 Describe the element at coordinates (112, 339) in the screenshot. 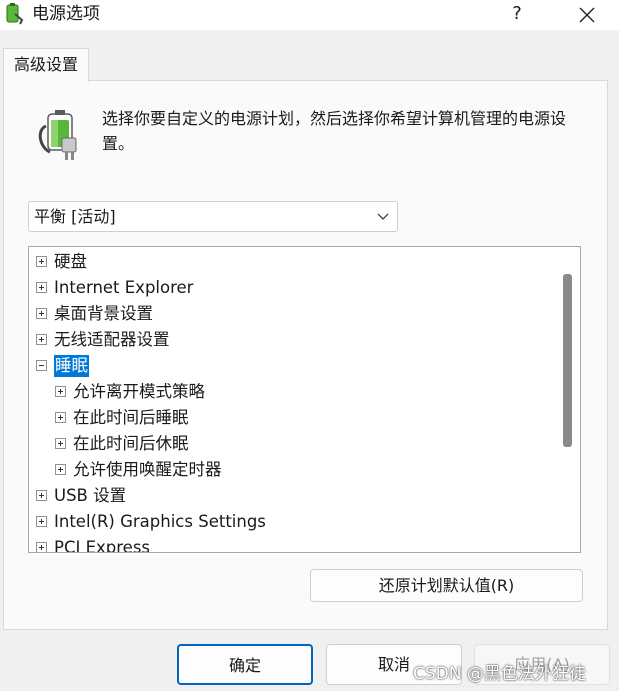

I see `tree-item-label: 无线适配器设置` at that location.